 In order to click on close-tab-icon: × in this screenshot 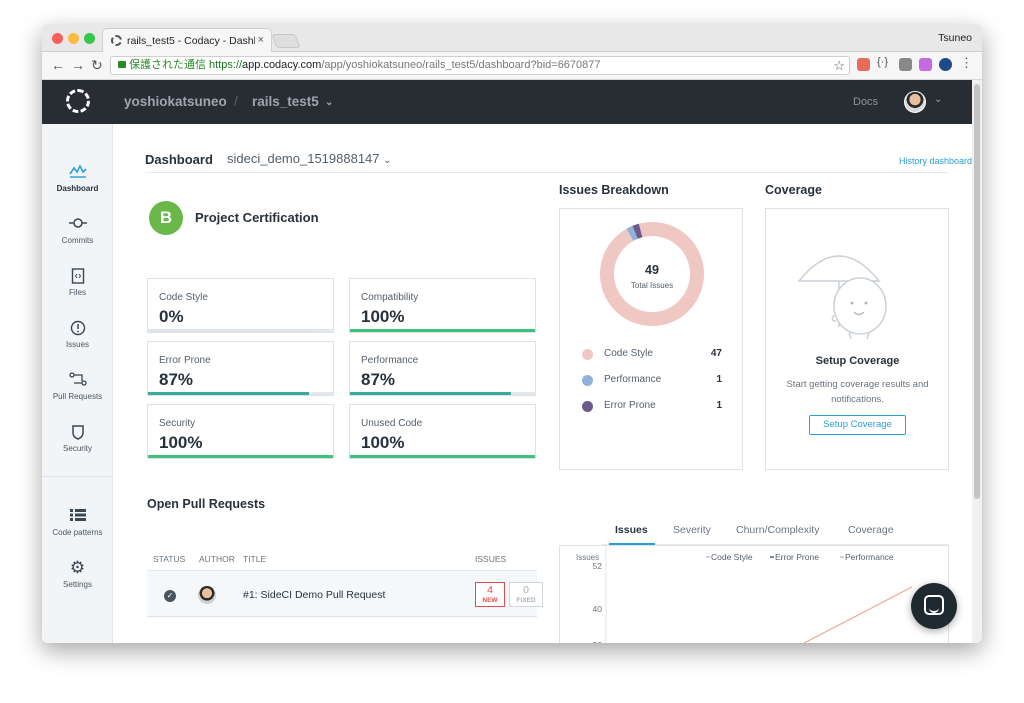, I will do `click(261, 40)`.